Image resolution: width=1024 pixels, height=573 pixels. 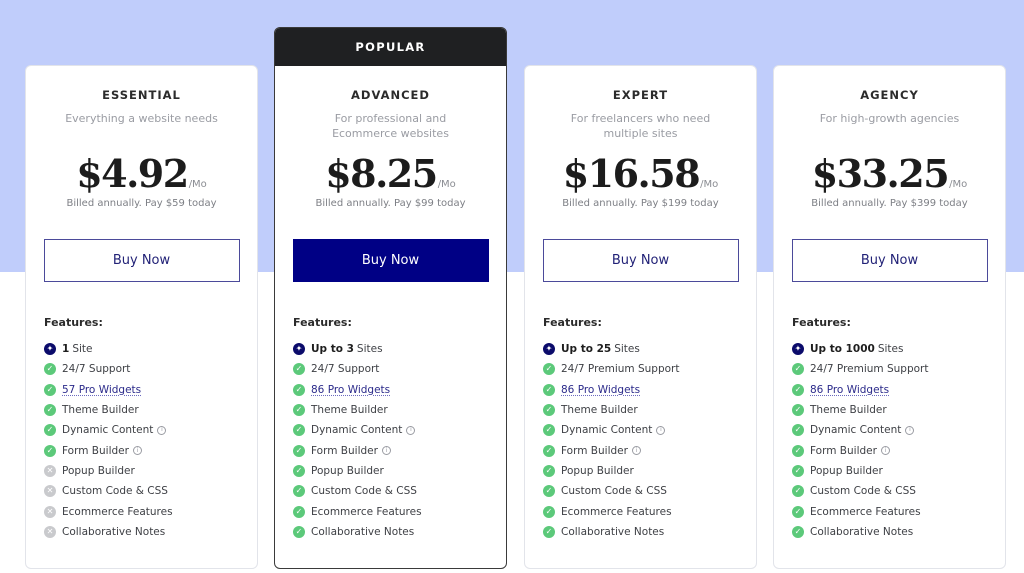 What do you see at coordinates (640, 95) in the screenshot?
I see `plan-name: EXPERT` at bounding box center [640, 95].